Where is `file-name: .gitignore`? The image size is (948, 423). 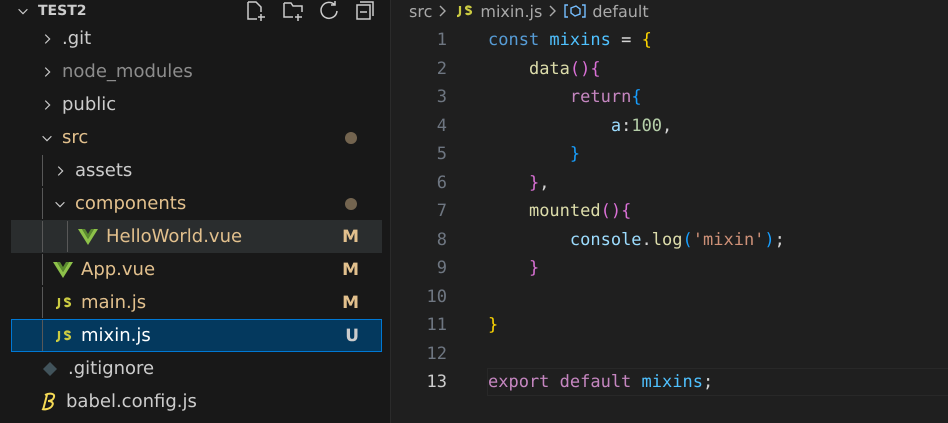 file-name: .gitignore is located at coordinates (112, 368).